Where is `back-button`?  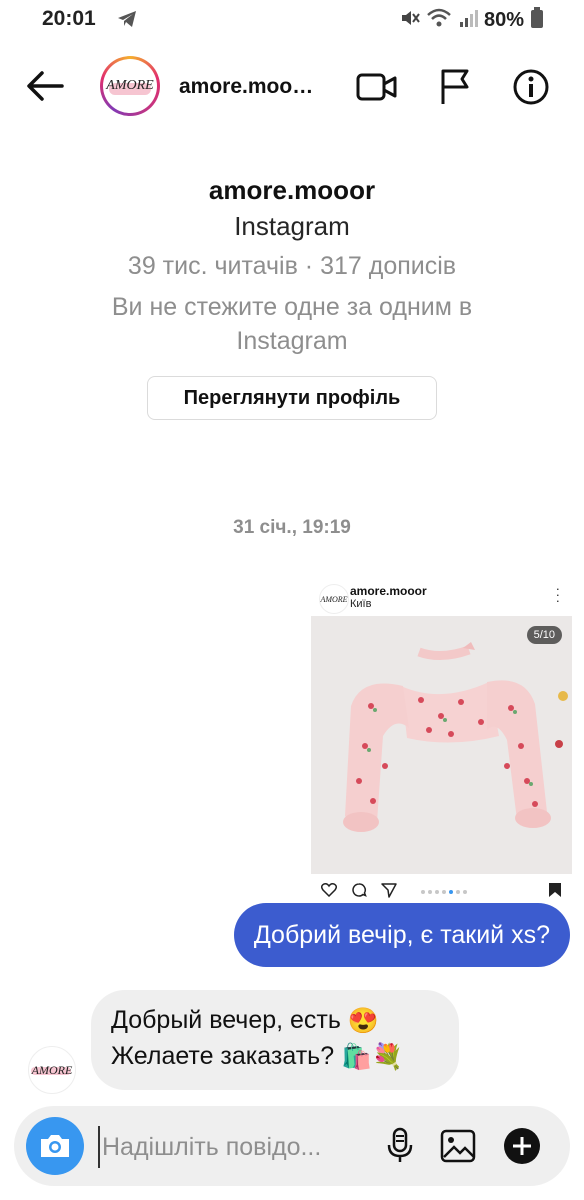 back-button is located at coordinates (45, 86).